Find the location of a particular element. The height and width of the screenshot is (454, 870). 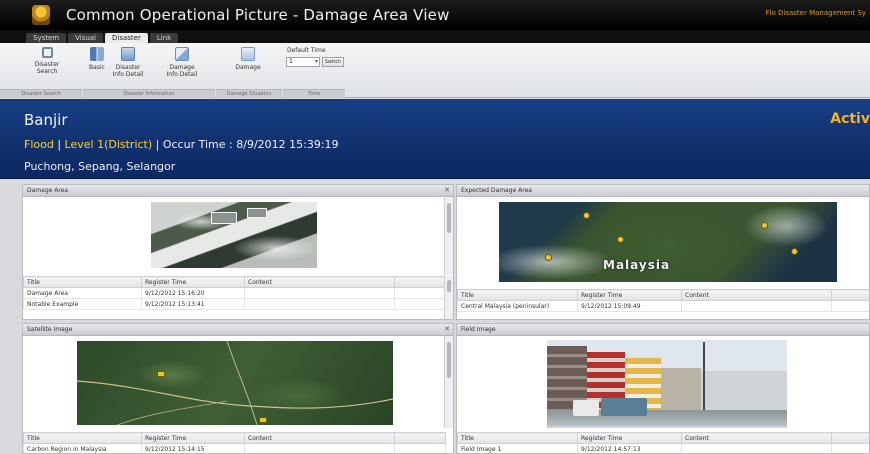

table-row: Damage Area 9/12/2012 15:16:20 is located at coordinates (234, 293).